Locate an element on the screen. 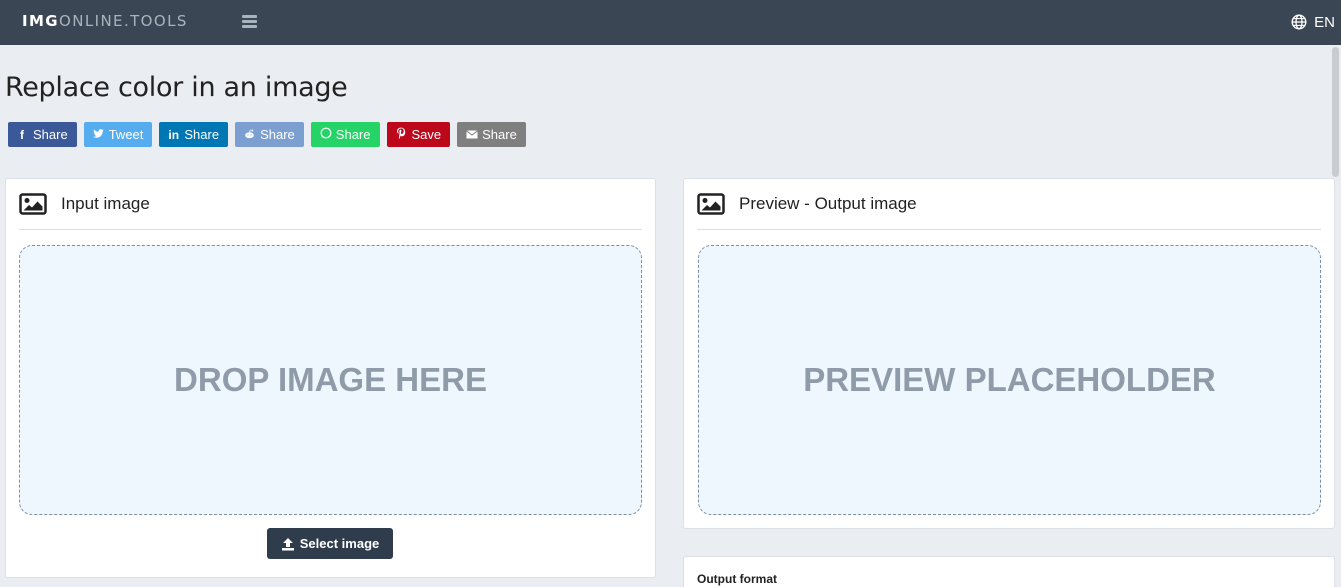  language-label: EN is located at coordinates (1324, 22).